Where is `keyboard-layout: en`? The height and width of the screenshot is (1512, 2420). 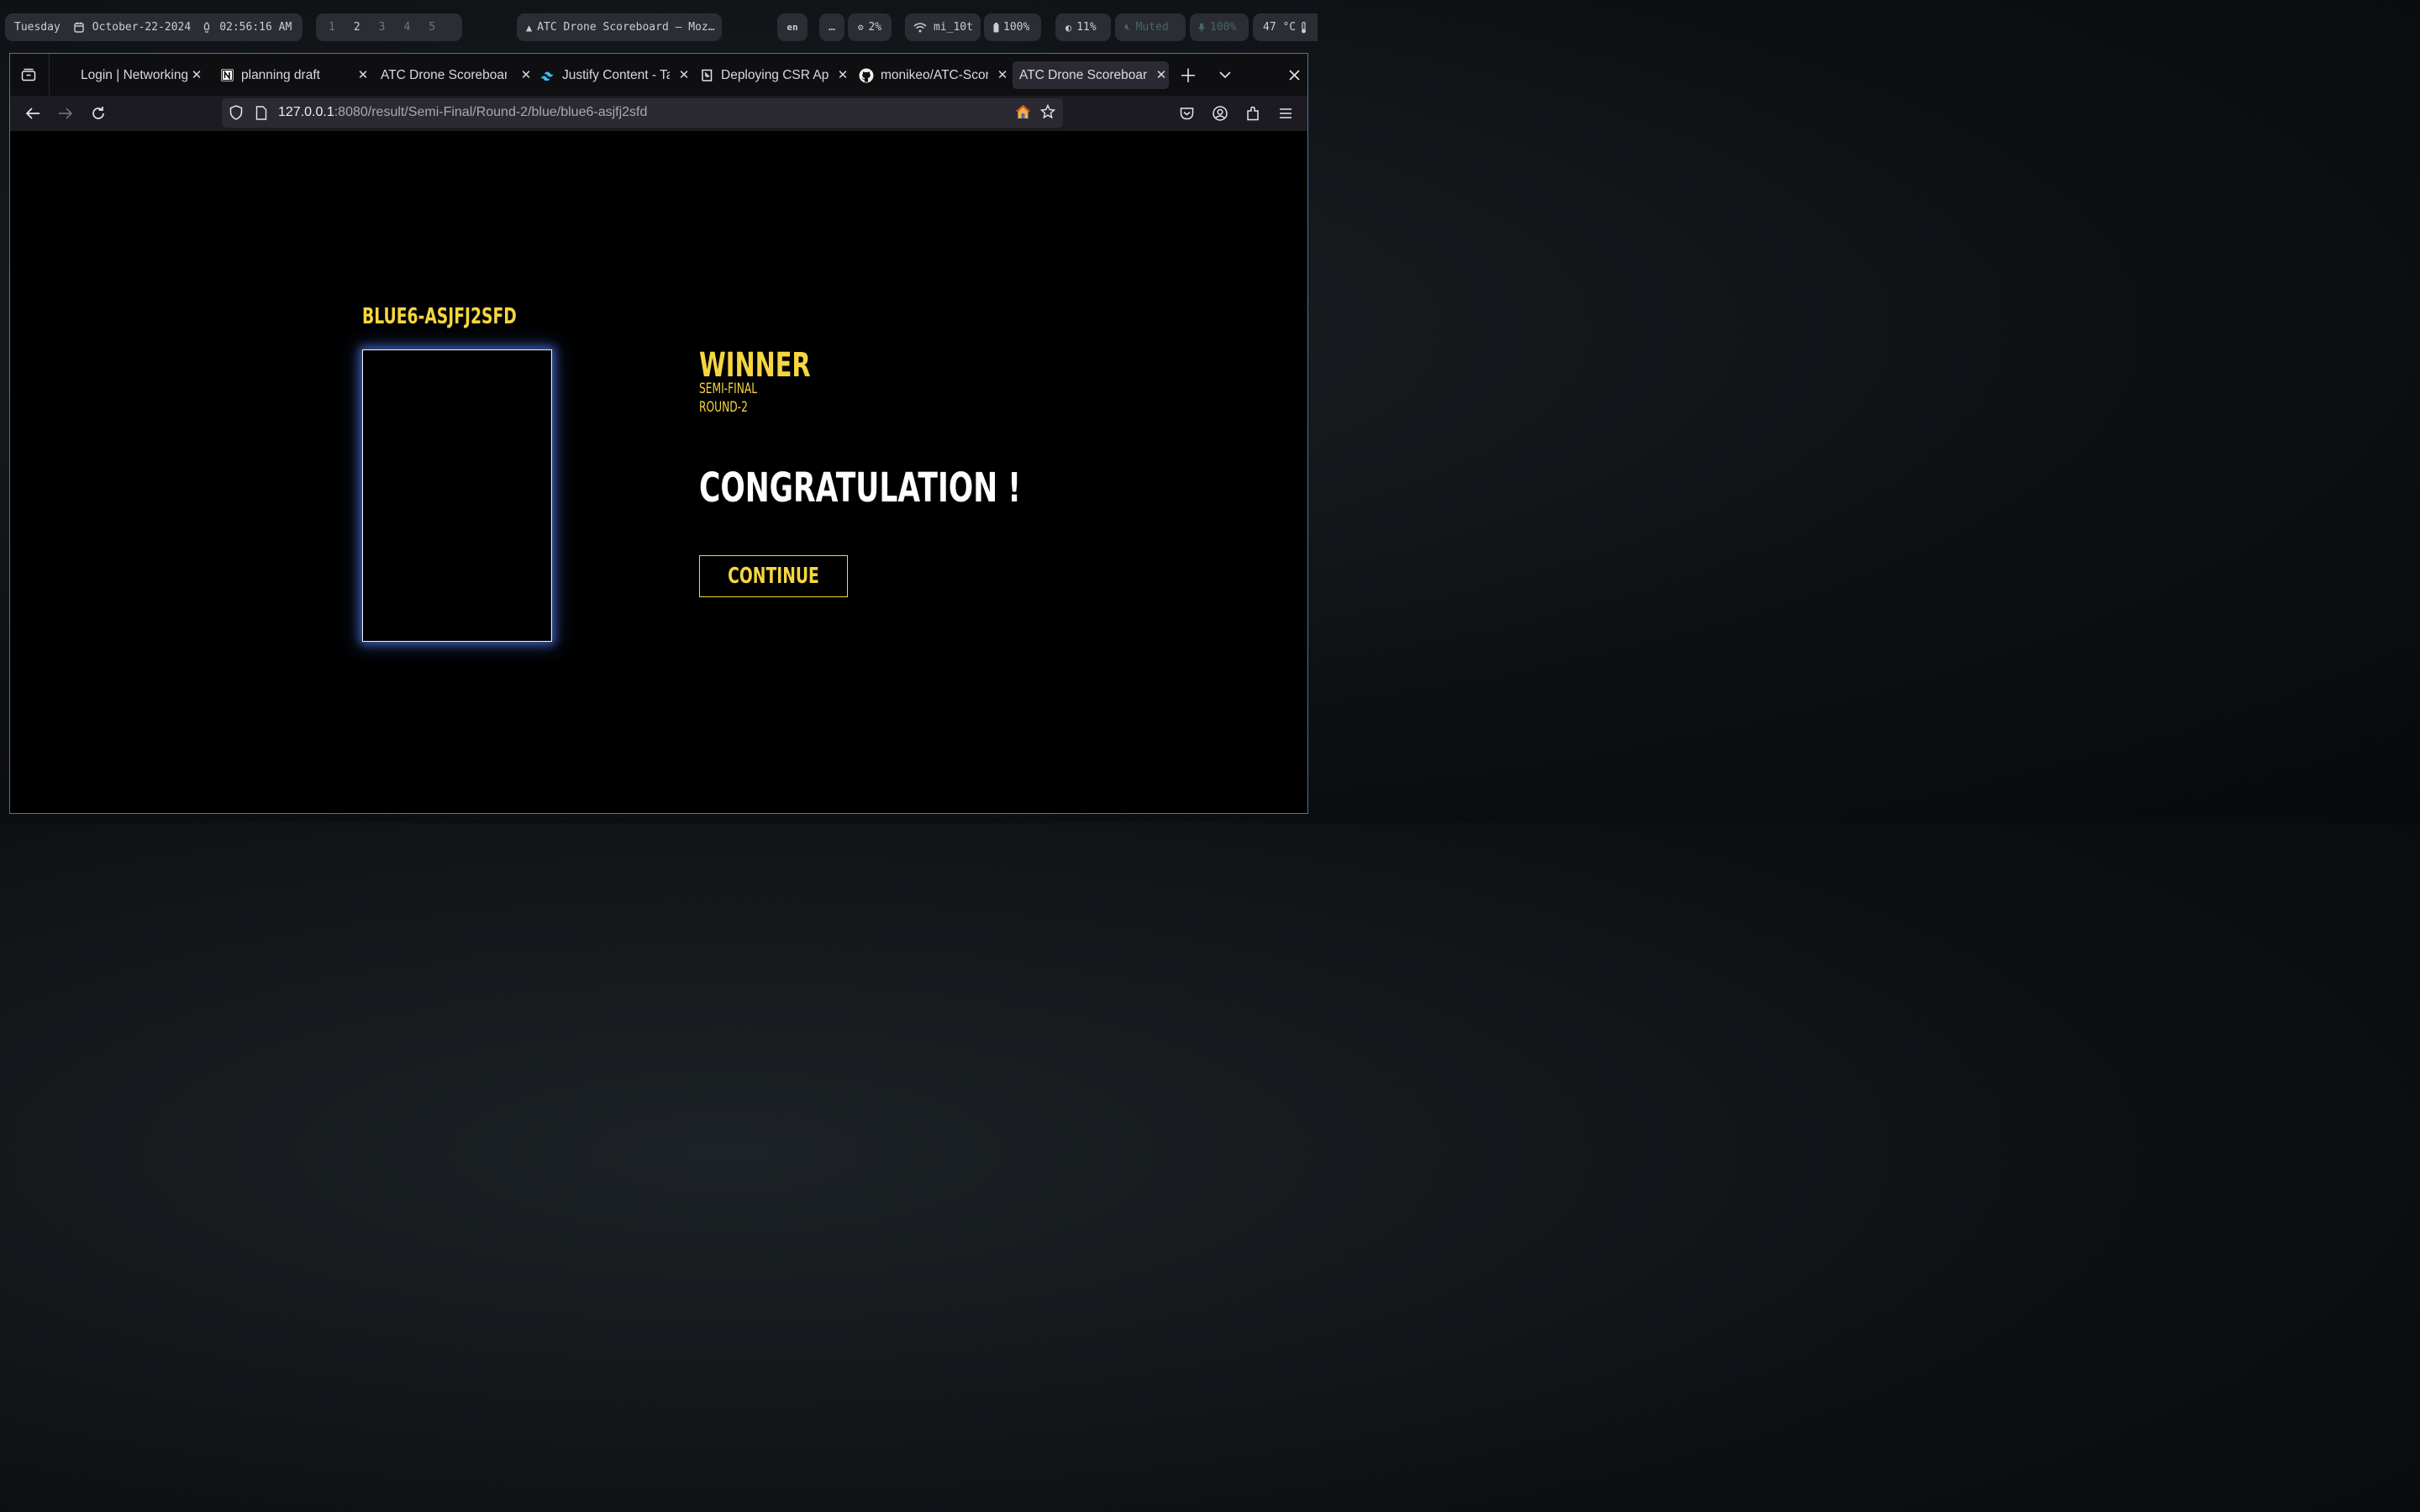 keyboard-layout: en is located at coordinates (793, 27).